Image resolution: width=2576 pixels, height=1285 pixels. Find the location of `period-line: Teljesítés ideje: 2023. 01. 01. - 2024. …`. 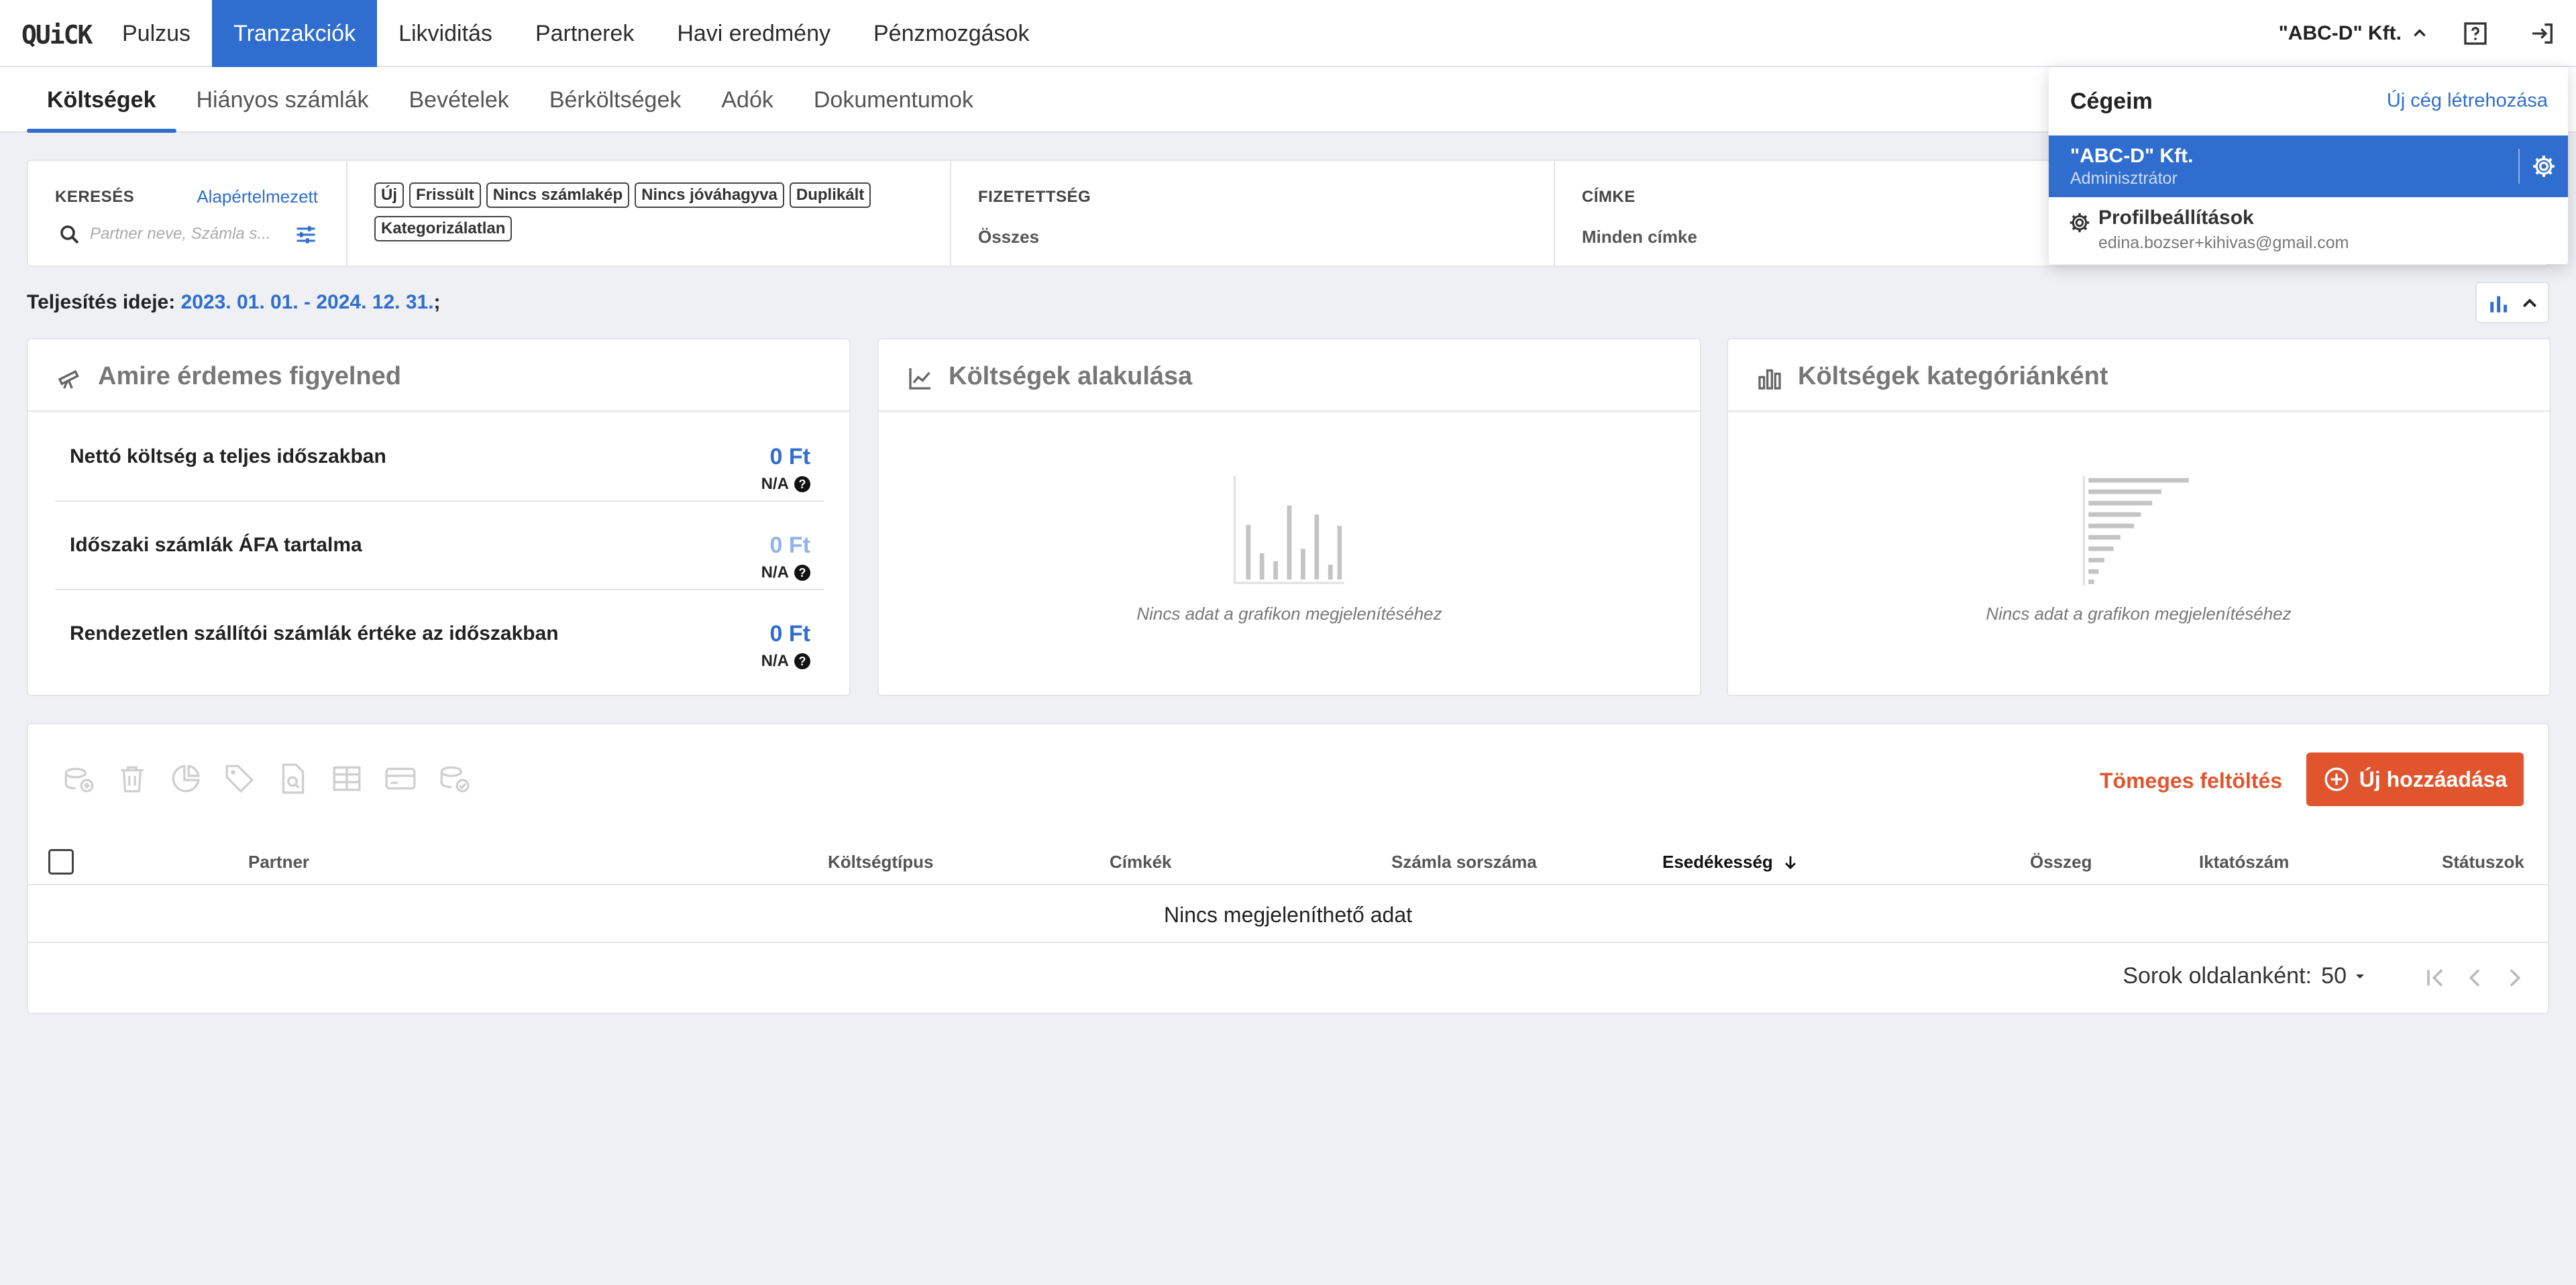

period-line: Teljesítés ideje: 2023. 01. 01. - 2024. … is located at coordinates (234, 302).